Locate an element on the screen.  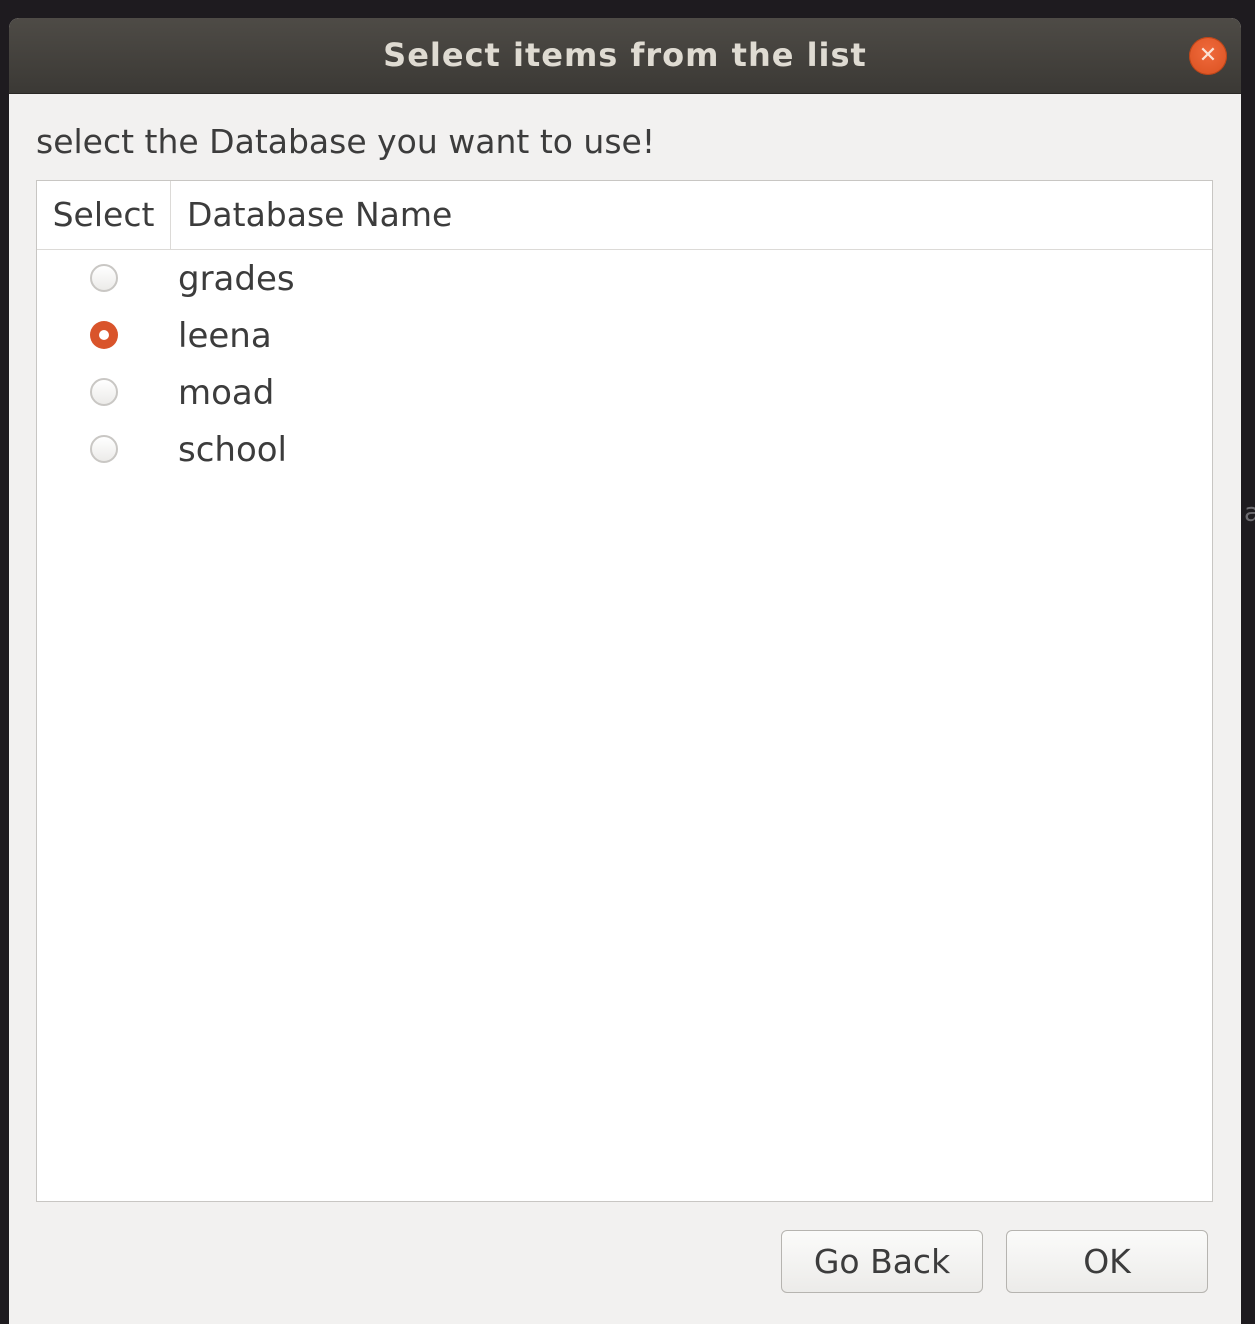
column-header-database-name: Database Name is located at coordinates (319, 215).